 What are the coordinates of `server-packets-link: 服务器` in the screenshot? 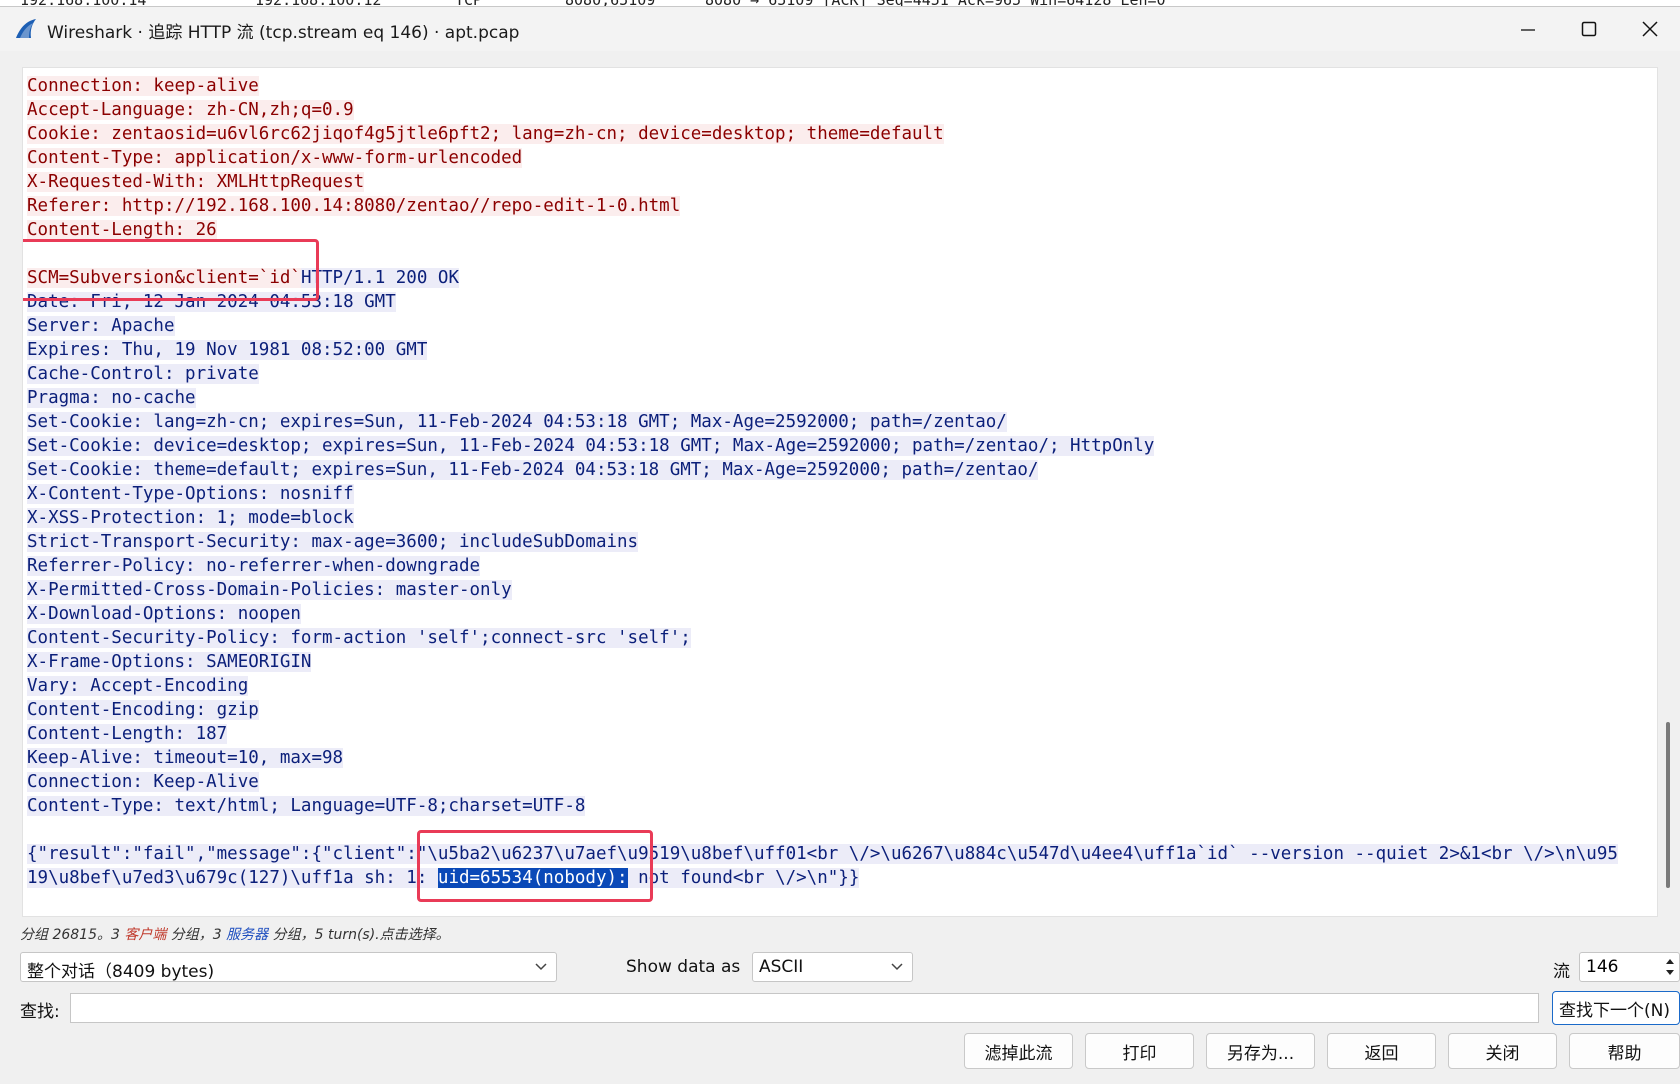 It's located at (247, 935).